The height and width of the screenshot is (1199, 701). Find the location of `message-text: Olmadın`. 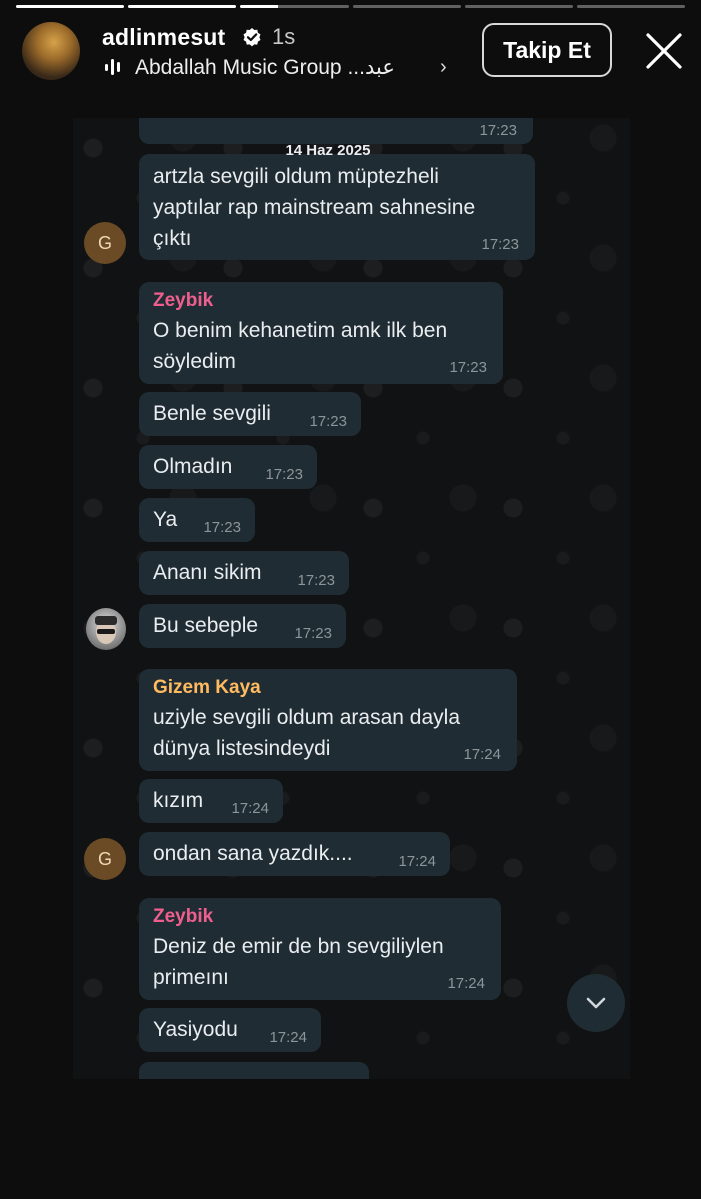

message-text: Olmadın is located at coordinates (193, 466).